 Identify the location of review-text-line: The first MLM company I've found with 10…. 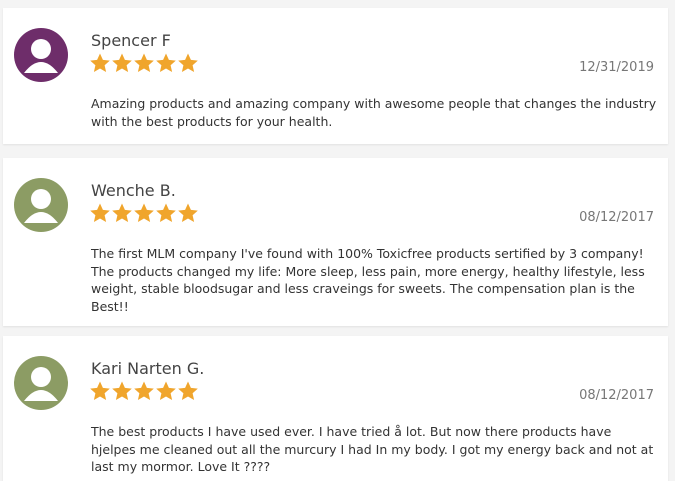
(367, 253).